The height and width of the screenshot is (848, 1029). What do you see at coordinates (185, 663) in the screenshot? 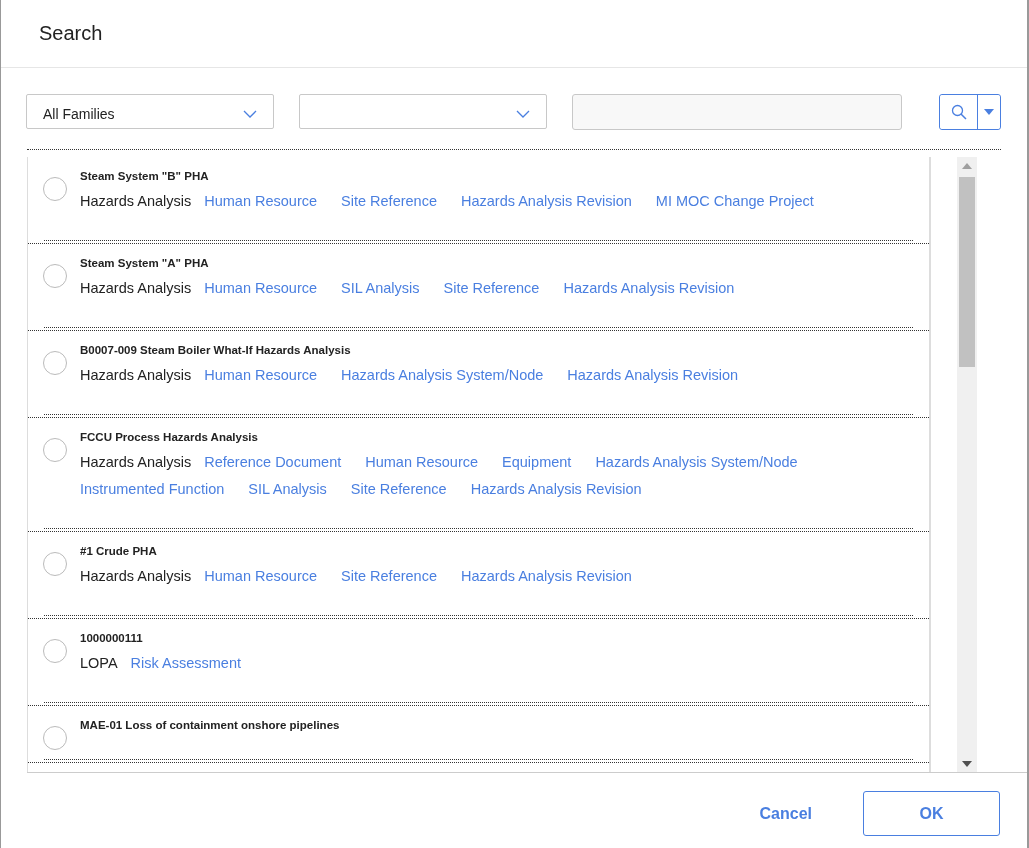
I see `related-family-link: Risk Assessment` at bounding box center [185, 663].